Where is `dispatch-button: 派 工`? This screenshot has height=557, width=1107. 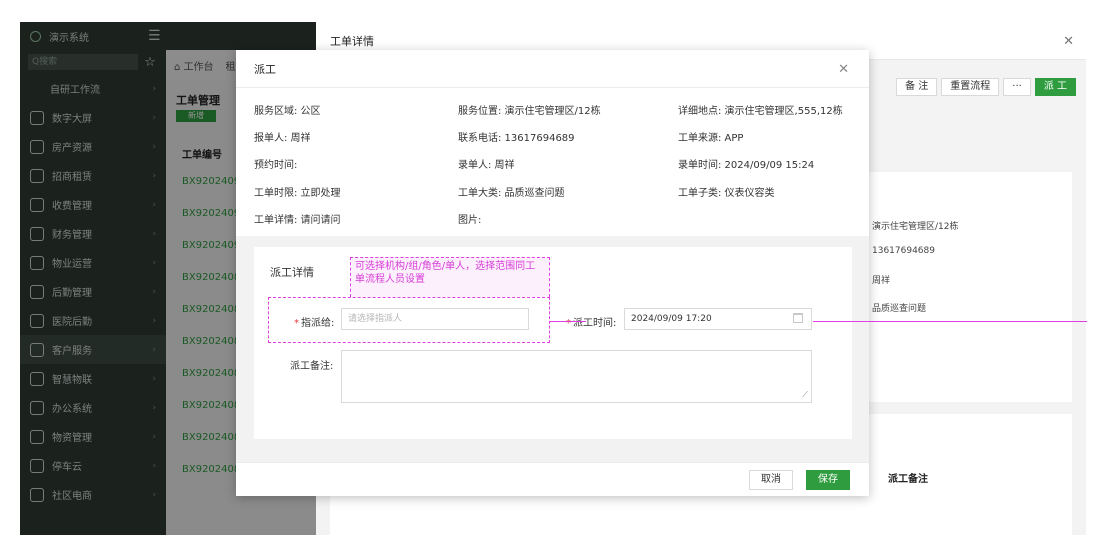 dispatch-button: 派 工 is located at coordinates (1055, 87).